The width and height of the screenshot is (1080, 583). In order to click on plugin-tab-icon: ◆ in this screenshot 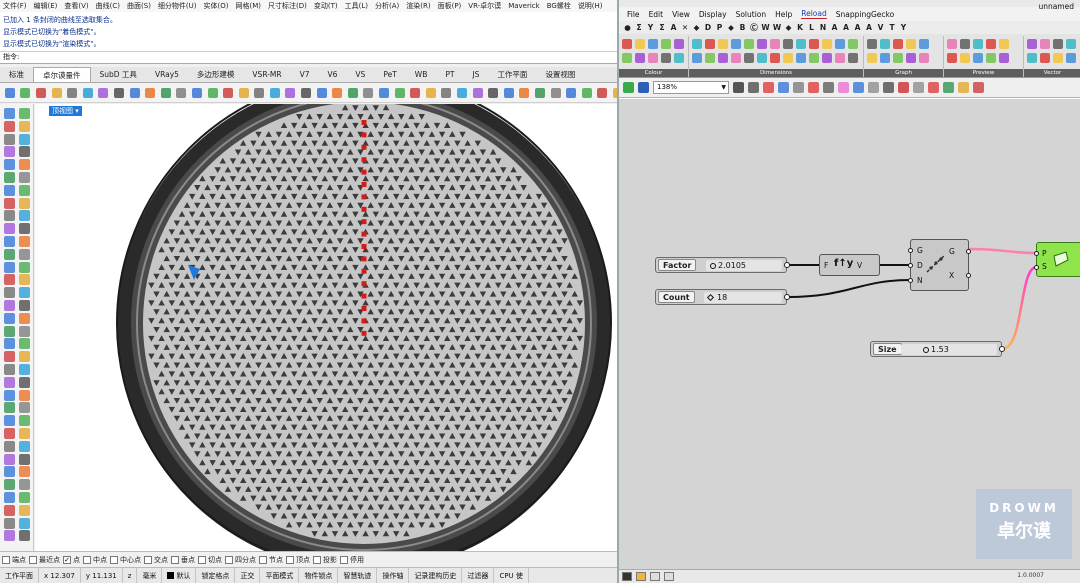, I will do `click(731, 27)`.